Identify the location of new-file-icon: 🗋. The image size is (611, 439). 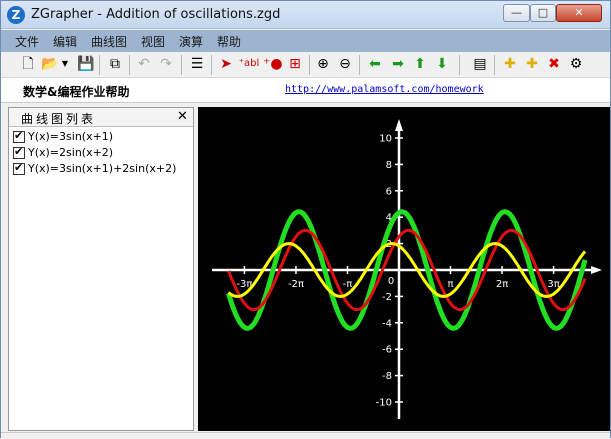
(28, 64).